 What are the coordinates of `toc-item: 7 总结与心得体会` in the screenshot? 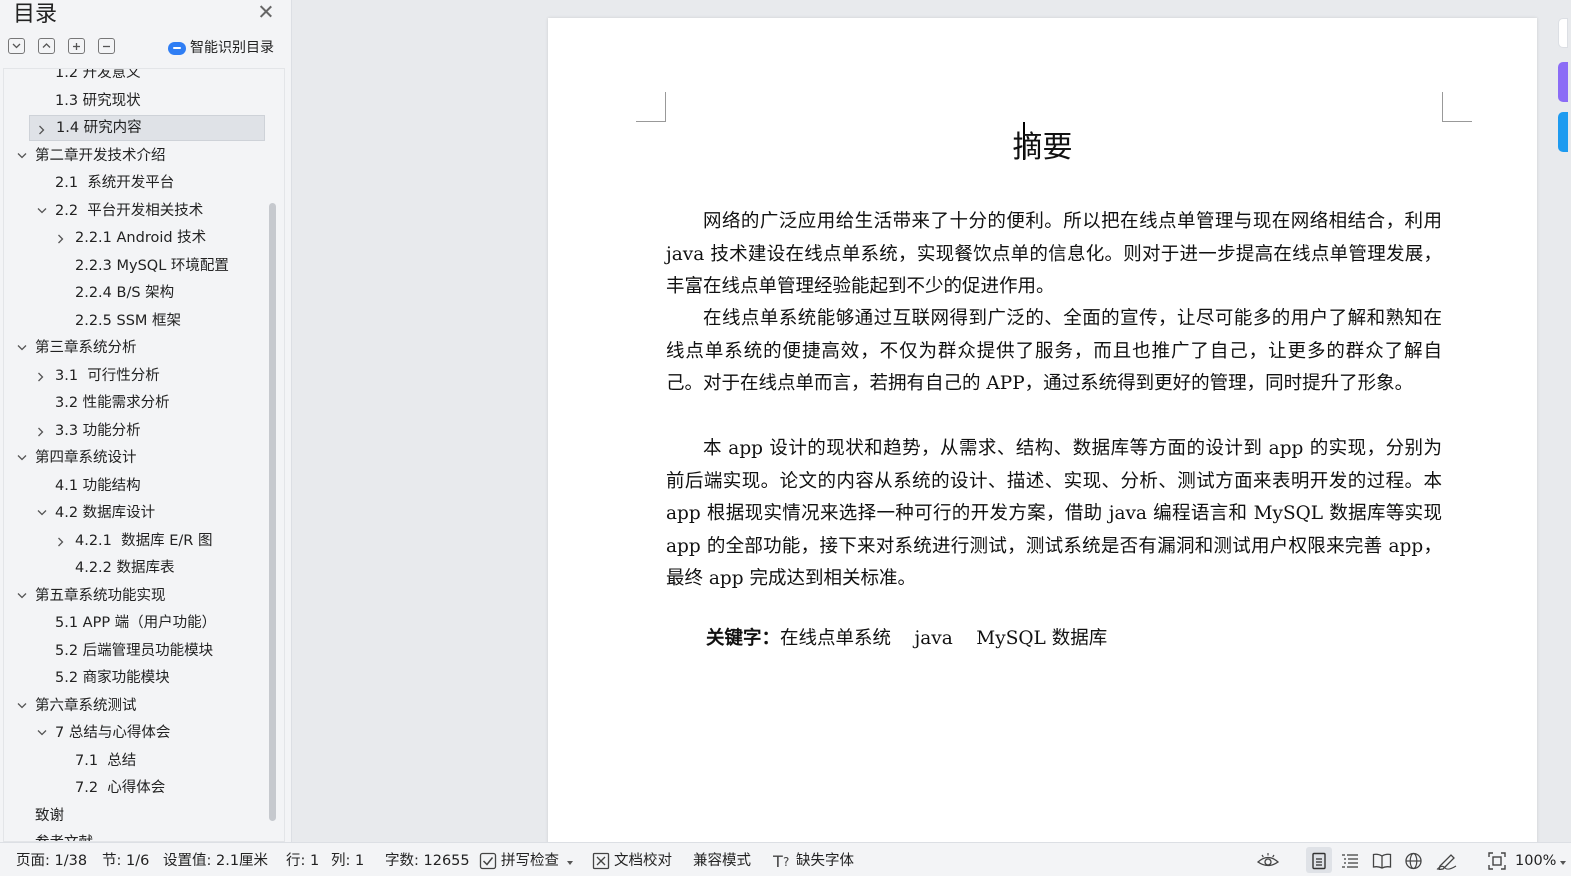 It's located at (134, 733).